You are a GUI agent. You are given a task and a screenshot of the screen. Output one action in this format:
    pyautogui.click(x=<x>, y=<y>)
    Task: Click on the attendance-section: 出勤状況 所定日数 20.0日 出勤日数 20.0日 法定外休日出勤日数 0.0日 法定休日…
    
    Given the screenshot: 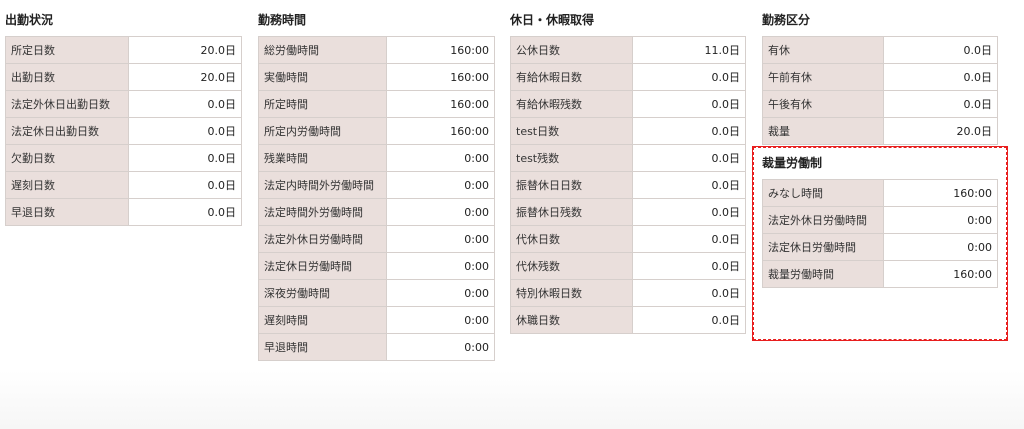 What is the action you would take?
    pyautogui.click(x=123, y=119)
    